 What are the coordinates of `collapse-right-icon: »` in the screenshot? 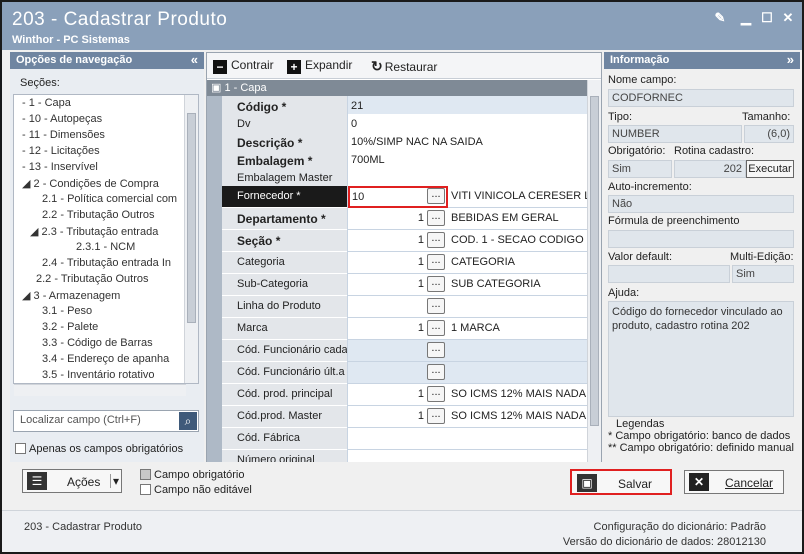 It's located at (790, 59).